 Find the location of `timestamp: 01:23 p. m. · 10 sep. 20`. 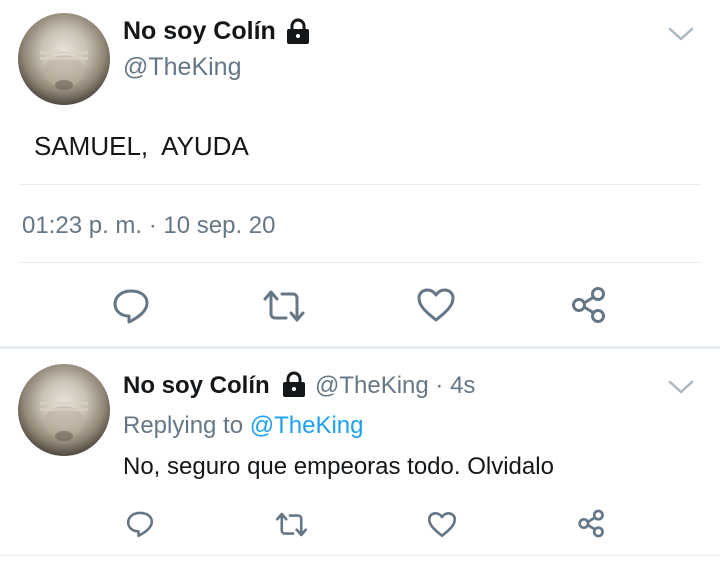

timestamp: 01:23 p. m. · 10 sep. 20 is located at coordinates (149, 226).